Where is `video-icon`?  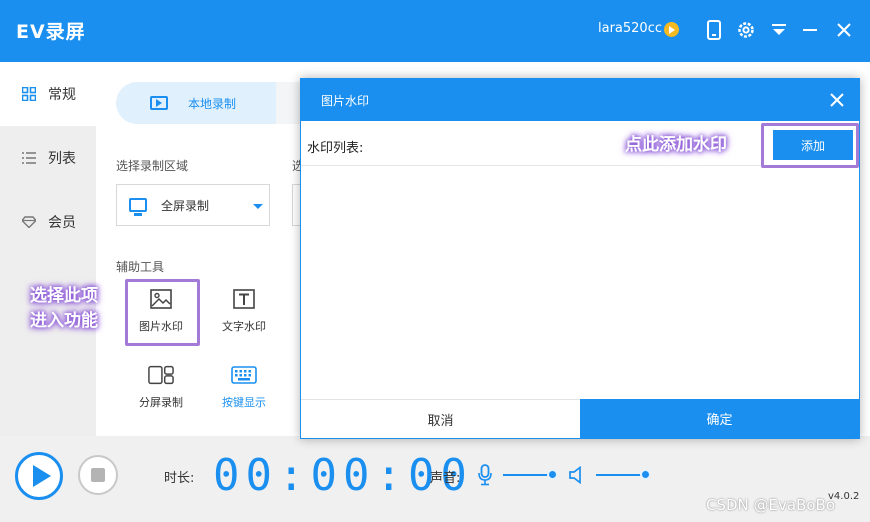
video-icon is located at coordinates (159, 103).